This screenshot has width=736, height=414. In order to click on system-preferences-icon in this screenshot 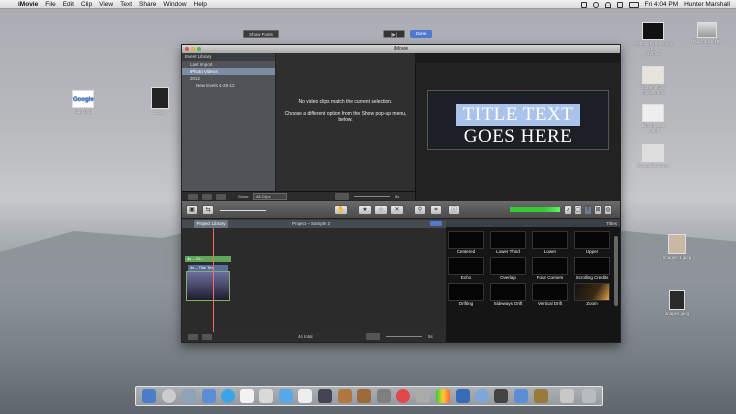, I will do `click(423, 396)`.